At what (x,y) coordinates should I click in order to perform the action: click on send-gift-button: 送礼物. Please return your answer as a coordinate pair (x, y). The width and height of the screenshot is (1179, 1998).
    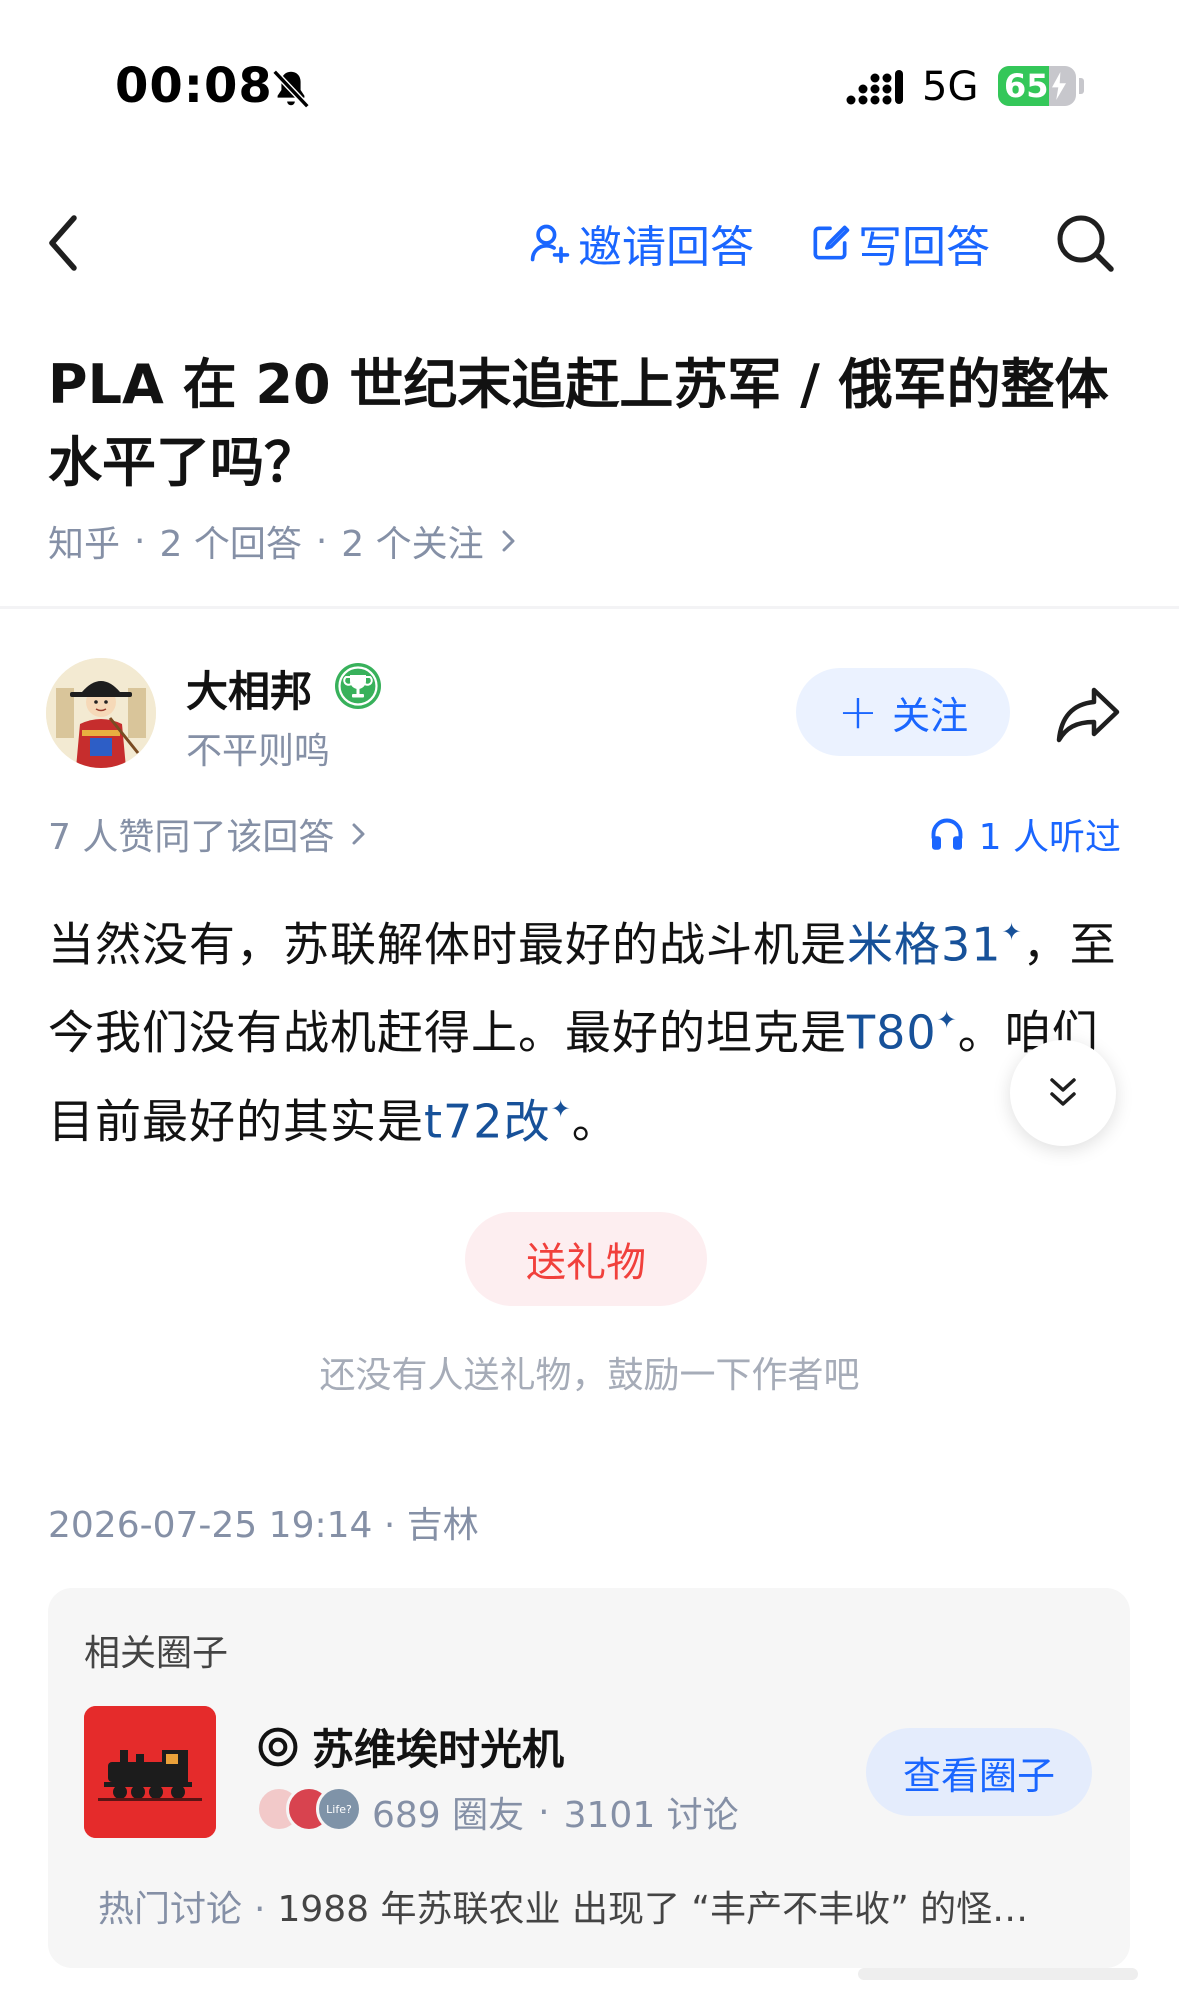
    Looking at the image, I should click on (586, 1259).